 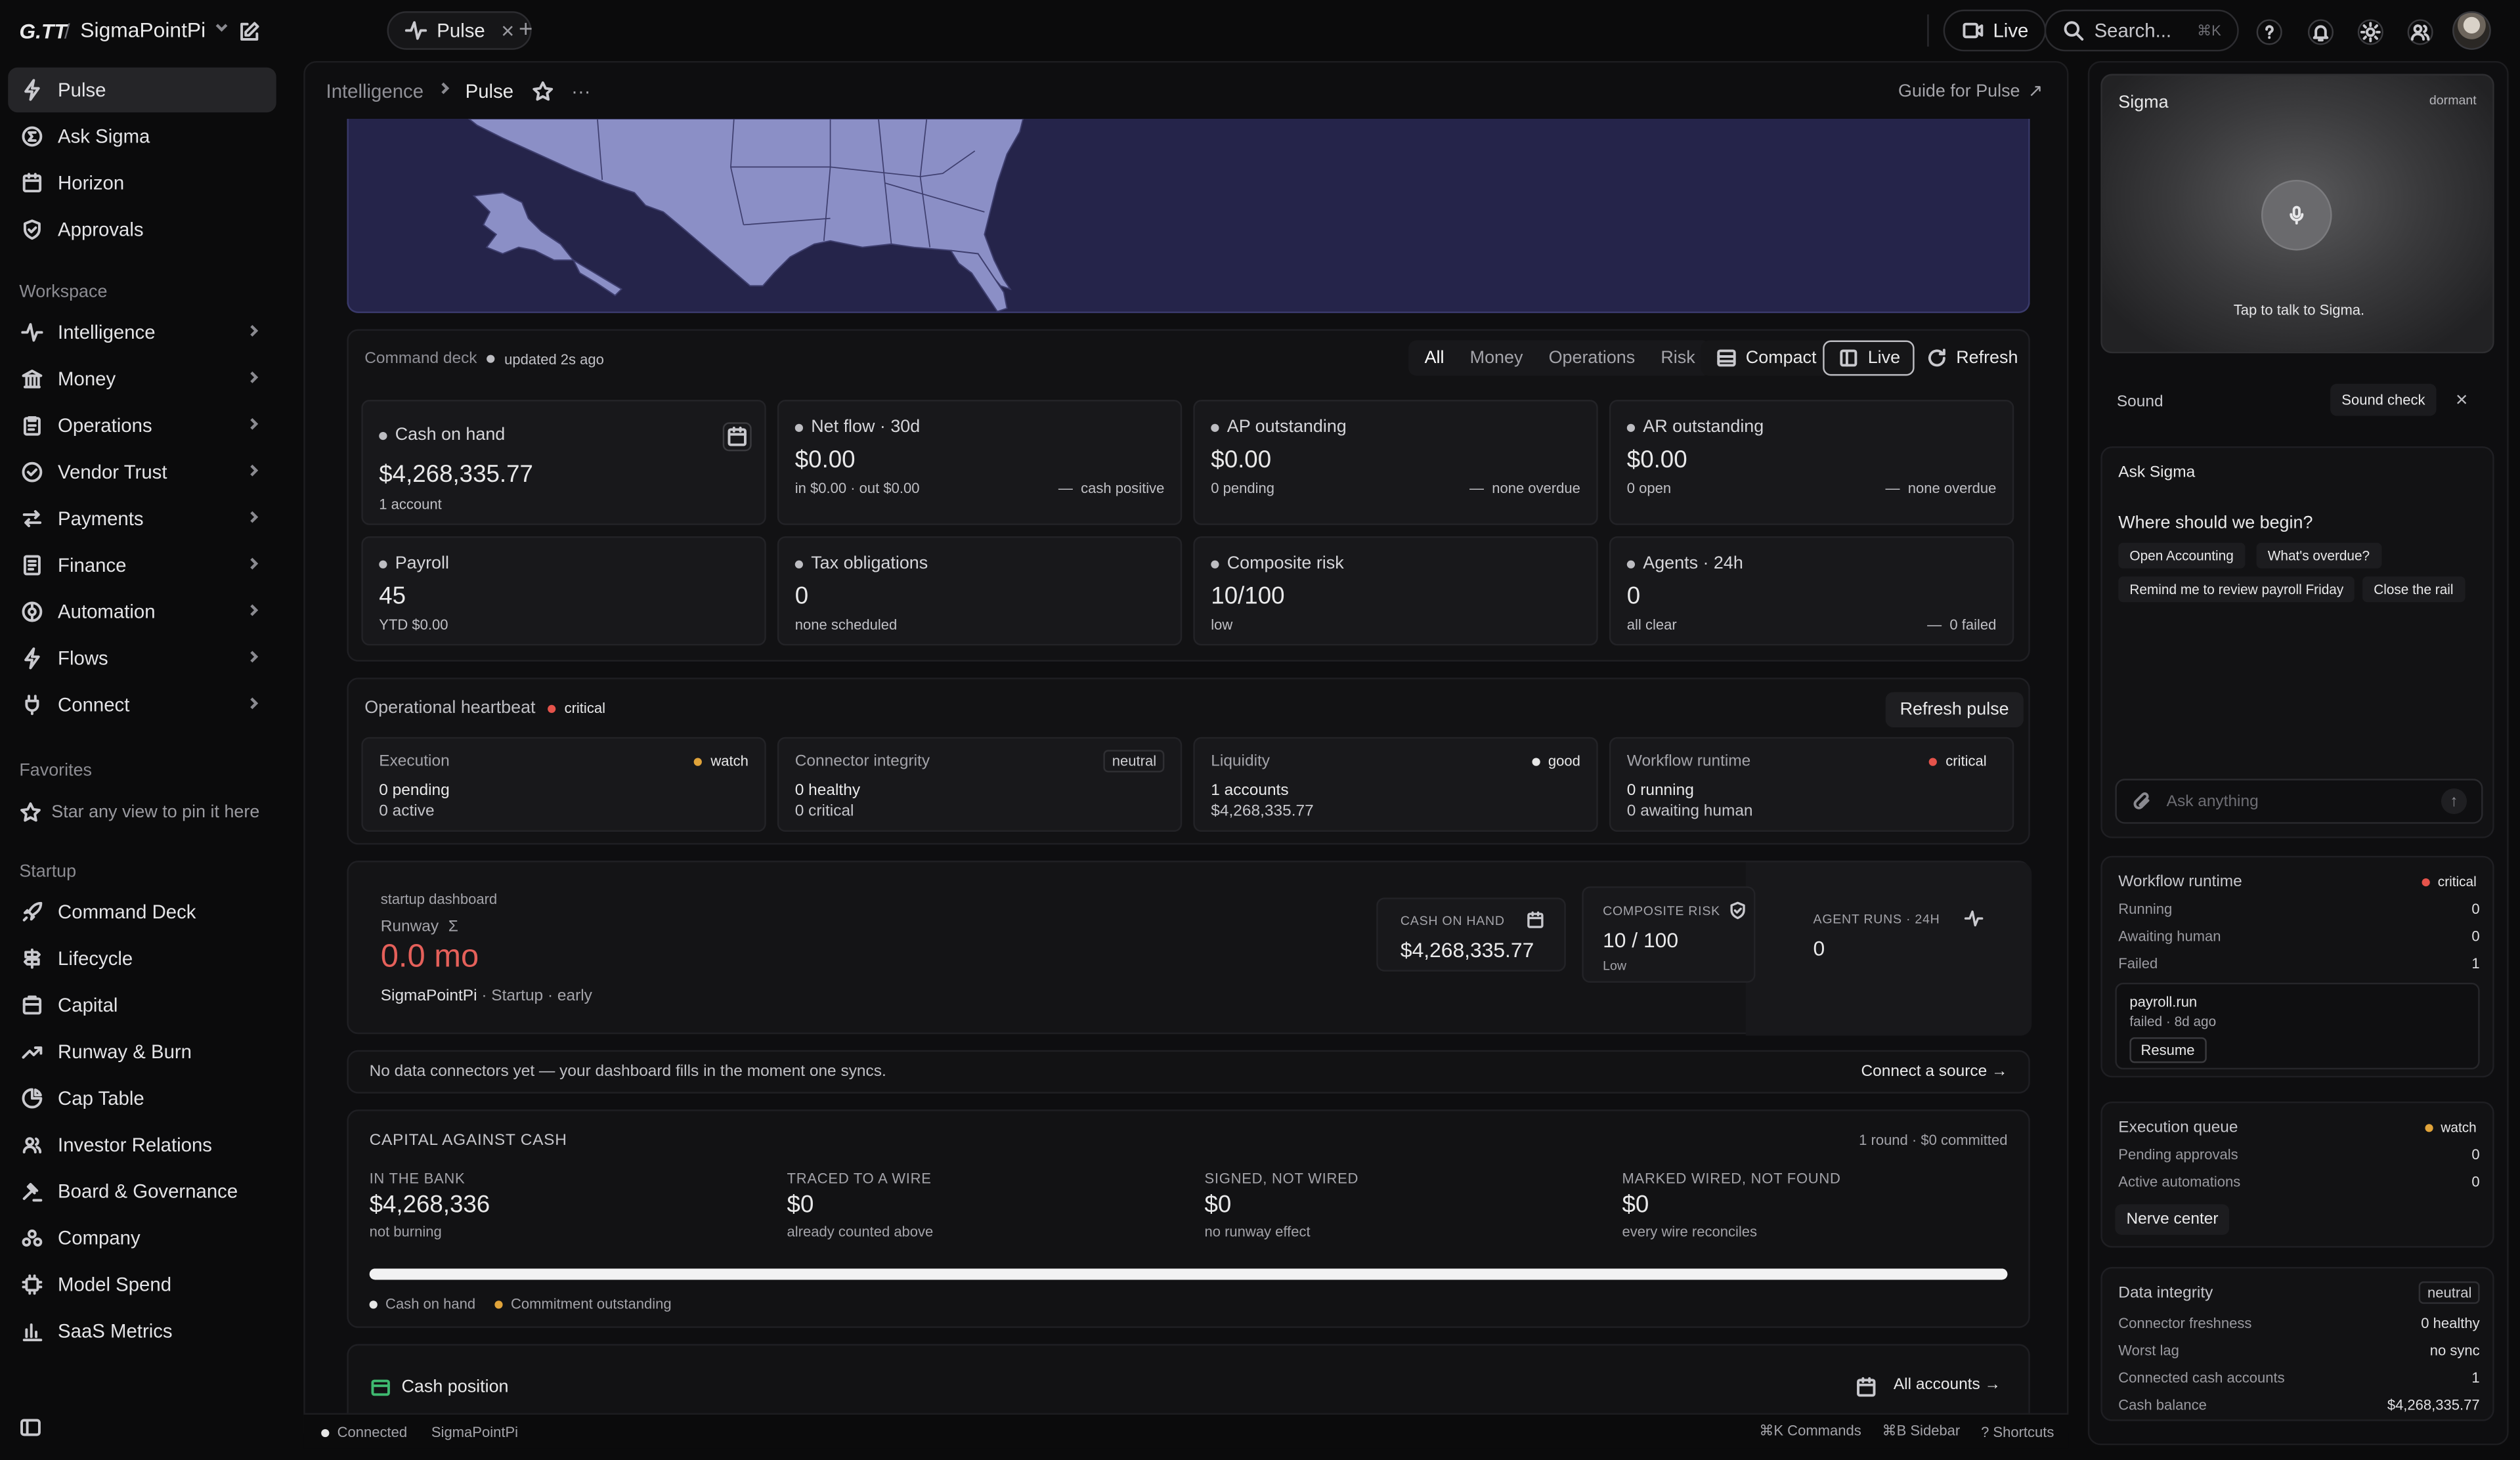 What do you see at coordinates (142, 565) in the screenshot?
I see `sidebar-item-finance: Finance` at bounding box center [142, 565].